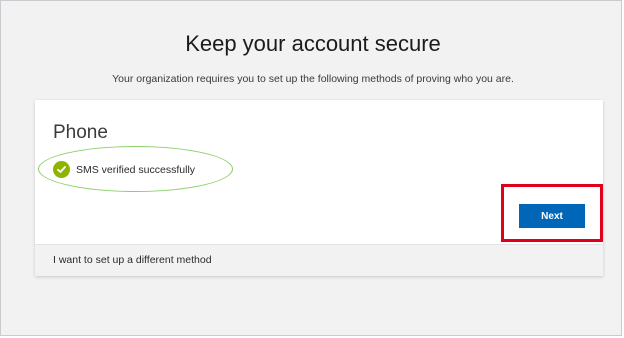  Describe the element at coordinates (552, 216) in the screenshot. I see `next-button: Next` at that location.